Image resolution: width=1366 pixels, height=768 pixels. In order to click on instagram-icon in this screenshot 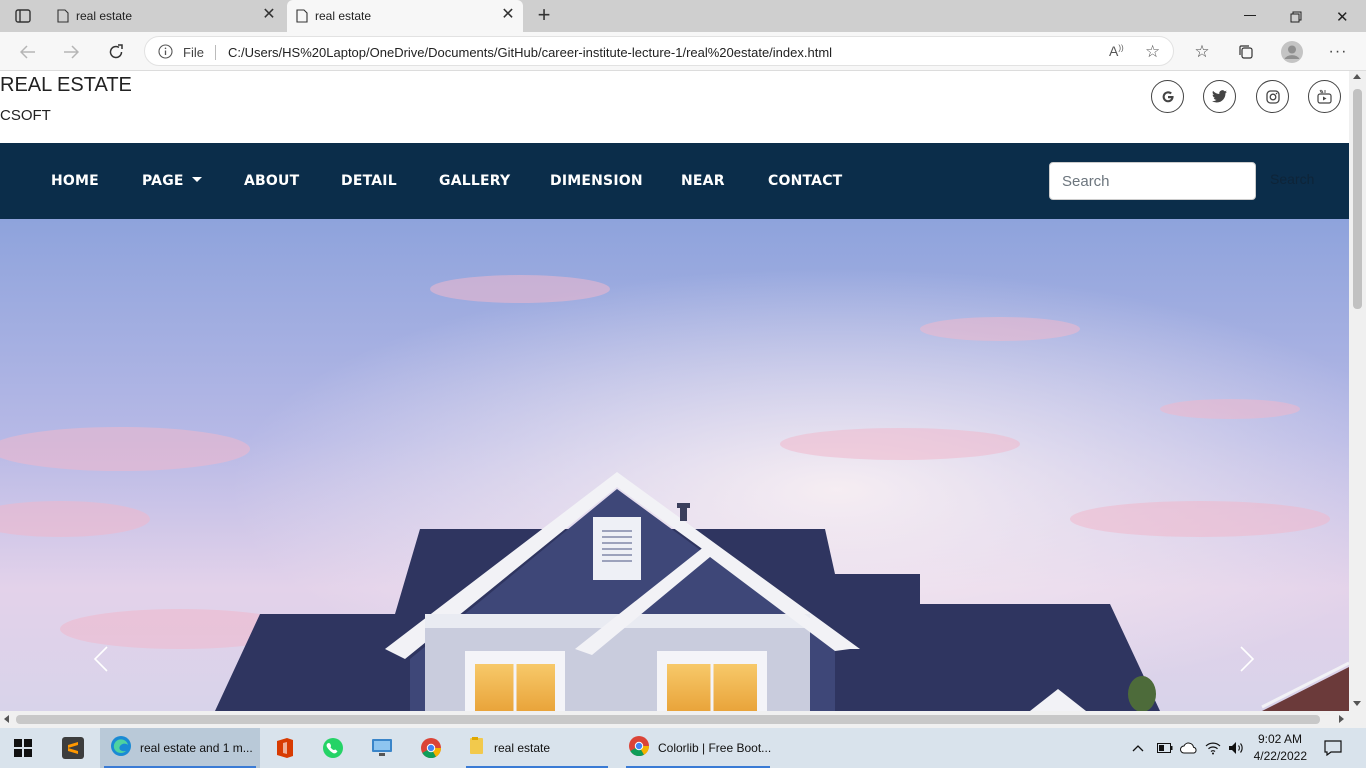, I will do `click(1272, 96)`.